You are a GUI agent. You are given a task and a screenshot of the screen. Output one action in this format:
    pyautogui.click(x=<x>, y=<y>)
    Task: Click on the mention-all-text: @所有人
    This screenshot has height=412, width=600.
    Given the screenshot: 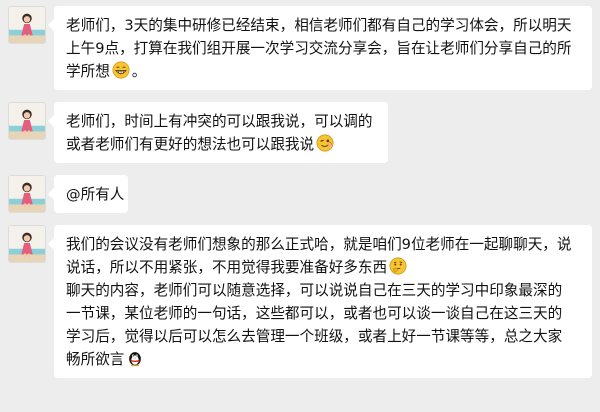 What is the action you would take?
    pyautogui.click(x=95, y=194)
    